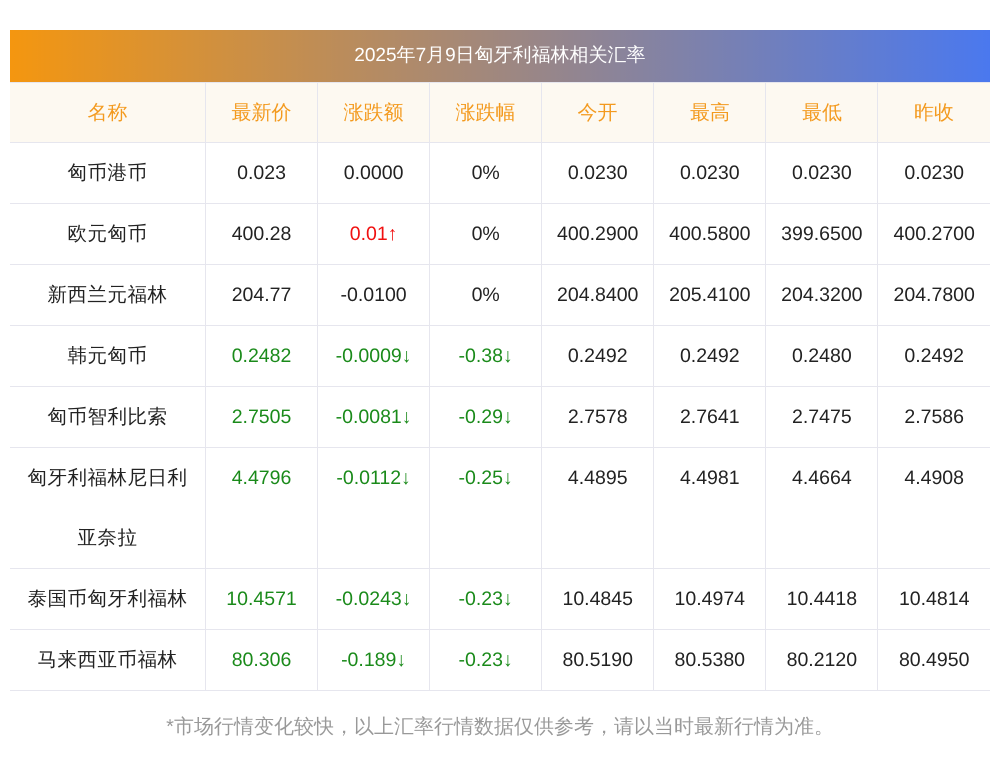 This screenshot has width=1000, height=757. Describe the element at coordinates (374, 417) in the screenshot. I see `table-cell: -0.0081↓` at that location.